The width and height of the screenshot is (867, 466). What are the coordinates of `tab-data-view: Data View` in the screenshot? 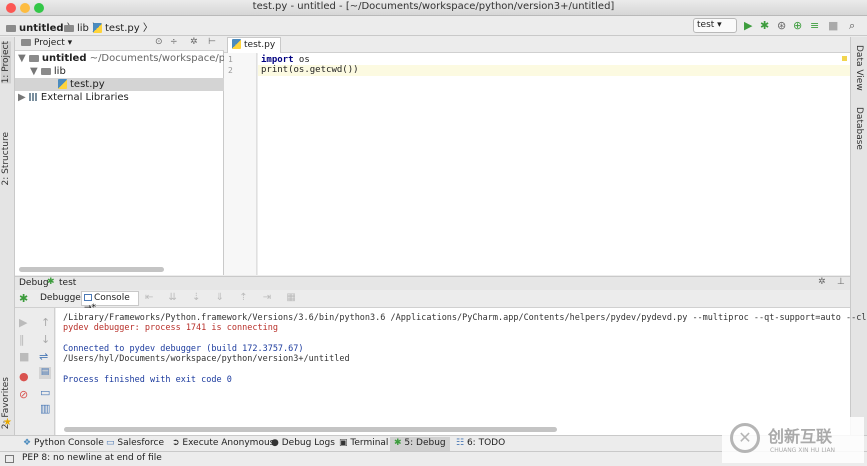 It's located at (859, 68).